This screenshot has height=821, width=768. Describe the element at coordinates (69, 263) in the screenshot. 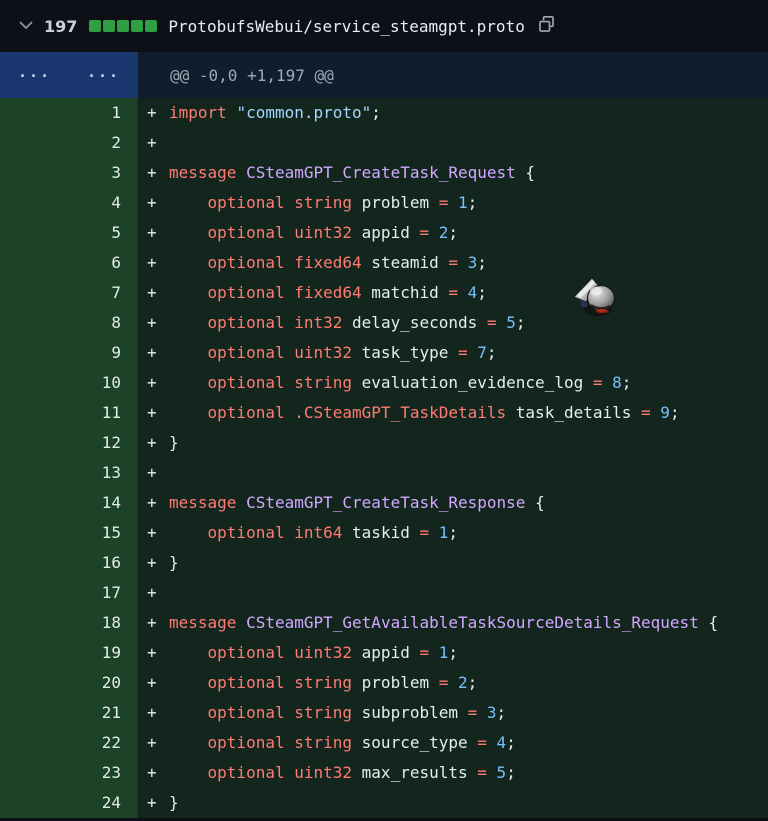

I see `line-number: 6` at that location.